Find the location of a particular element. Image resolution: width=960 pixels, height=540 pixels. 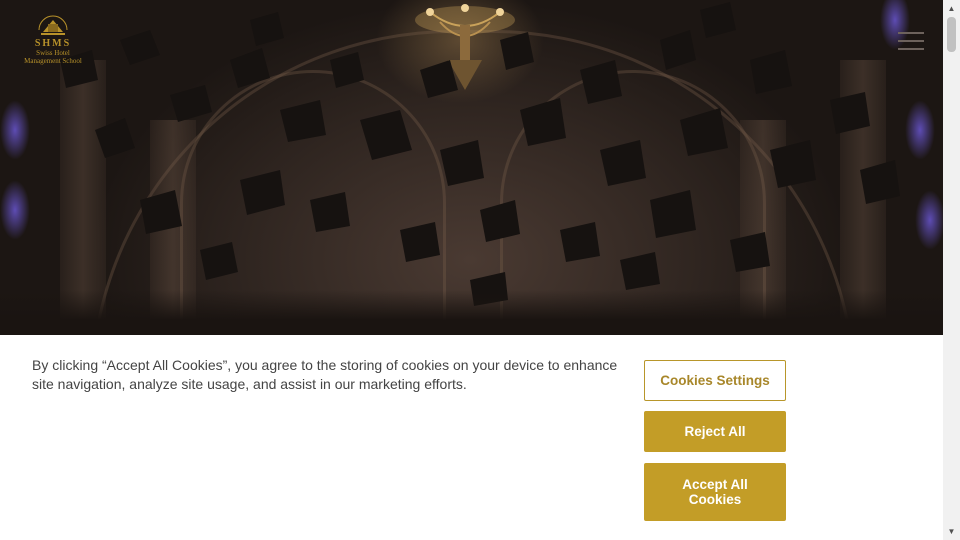

scroll-up-arrow-icon: ▲ is located at coordinates (951, 8).